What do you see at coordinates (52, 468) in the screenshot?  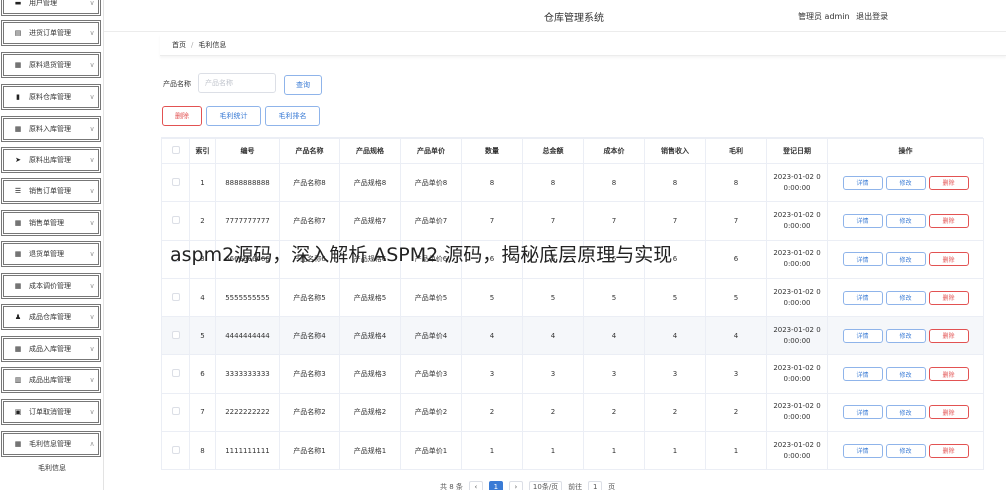 I see `sidebar-subitem-profit-info: 毛利信息` at bounding box center [52, 468].